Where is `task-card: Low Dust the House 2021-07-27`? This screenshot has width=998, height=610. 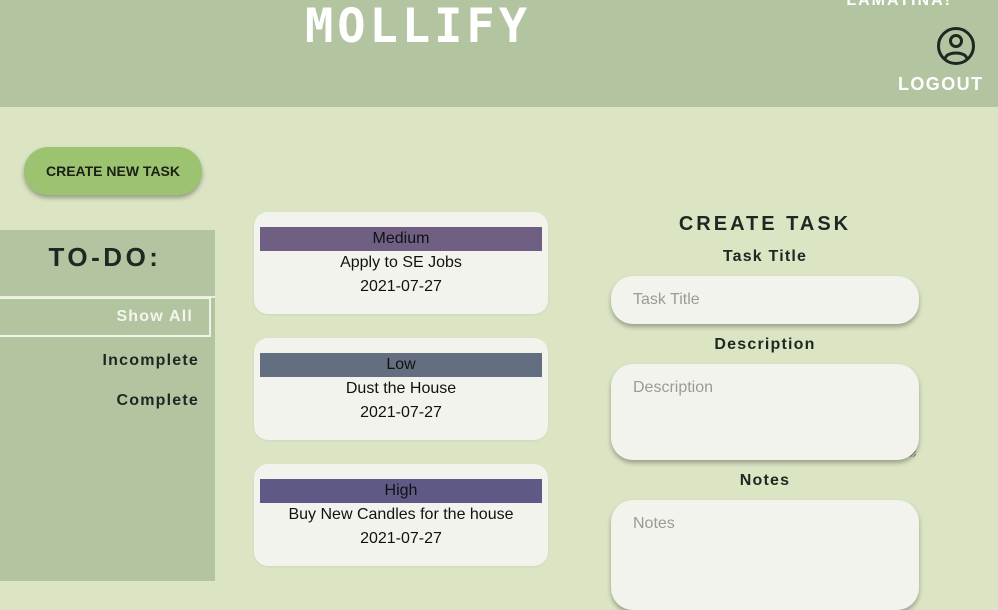
task-card: Low Dust the House 2021-07-27 is located at coordinates (401, 389).